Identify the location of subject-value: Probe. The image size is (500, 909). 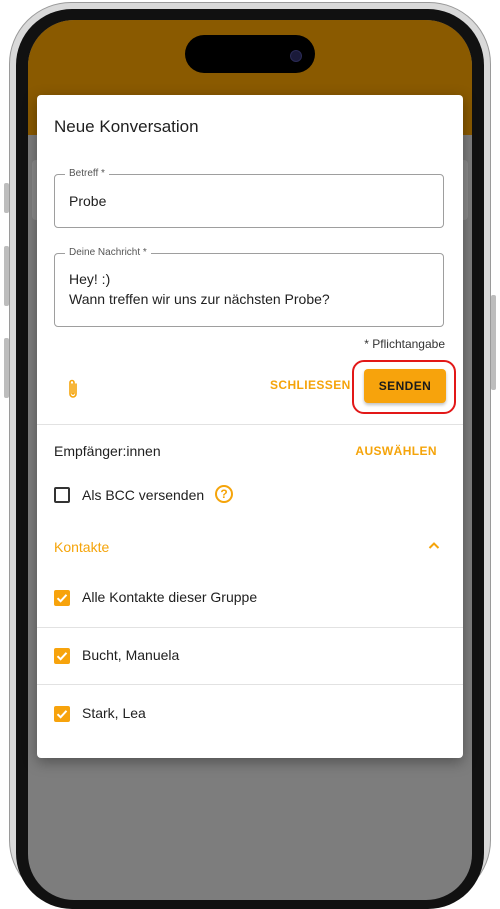
(87, 201).